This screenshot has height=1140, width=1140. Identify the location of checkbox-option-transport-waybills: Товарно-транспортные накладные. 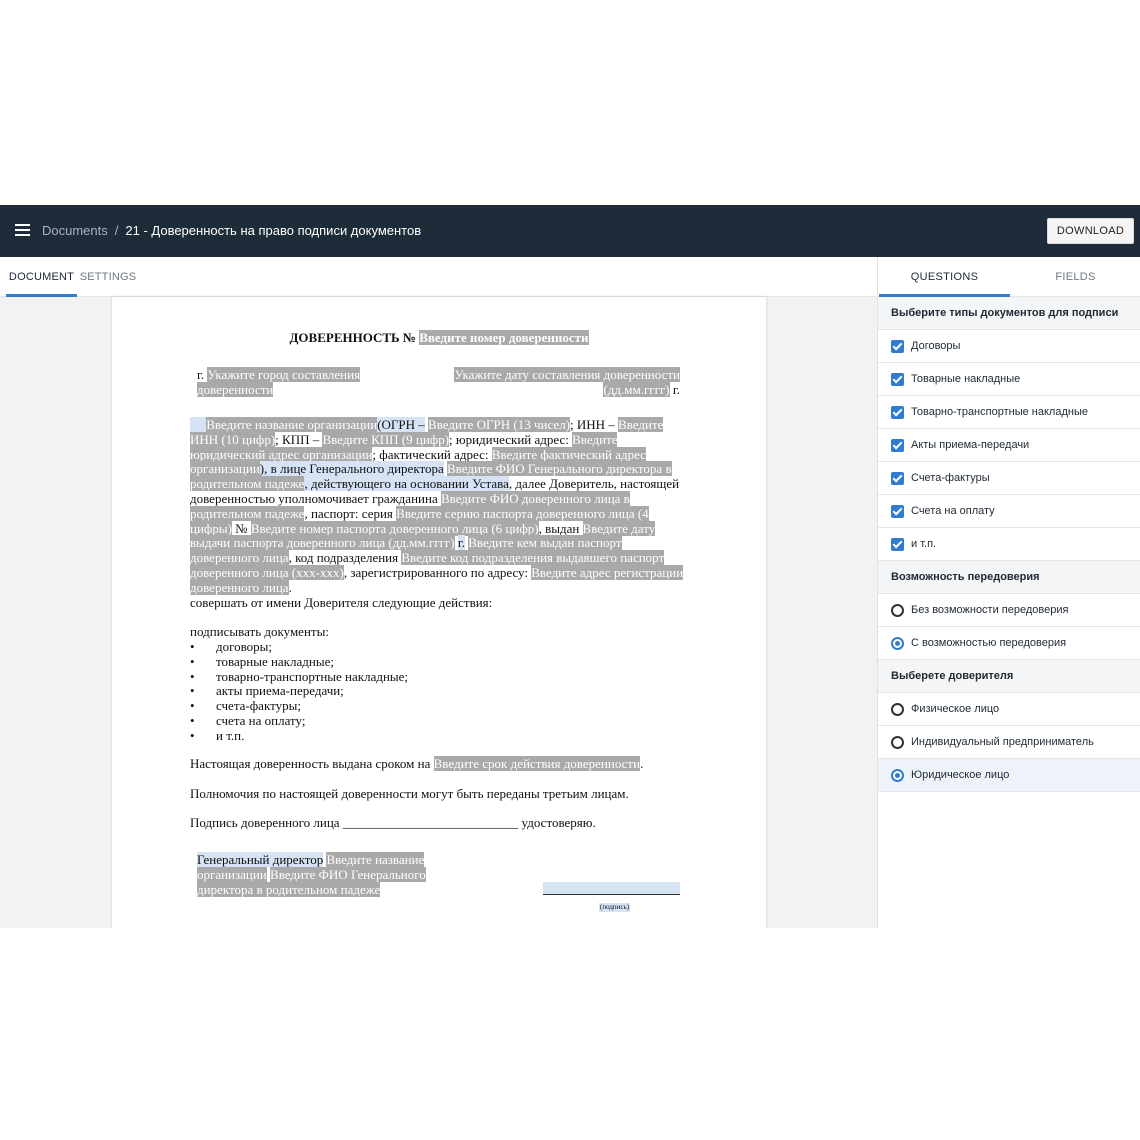
(1009, 412).